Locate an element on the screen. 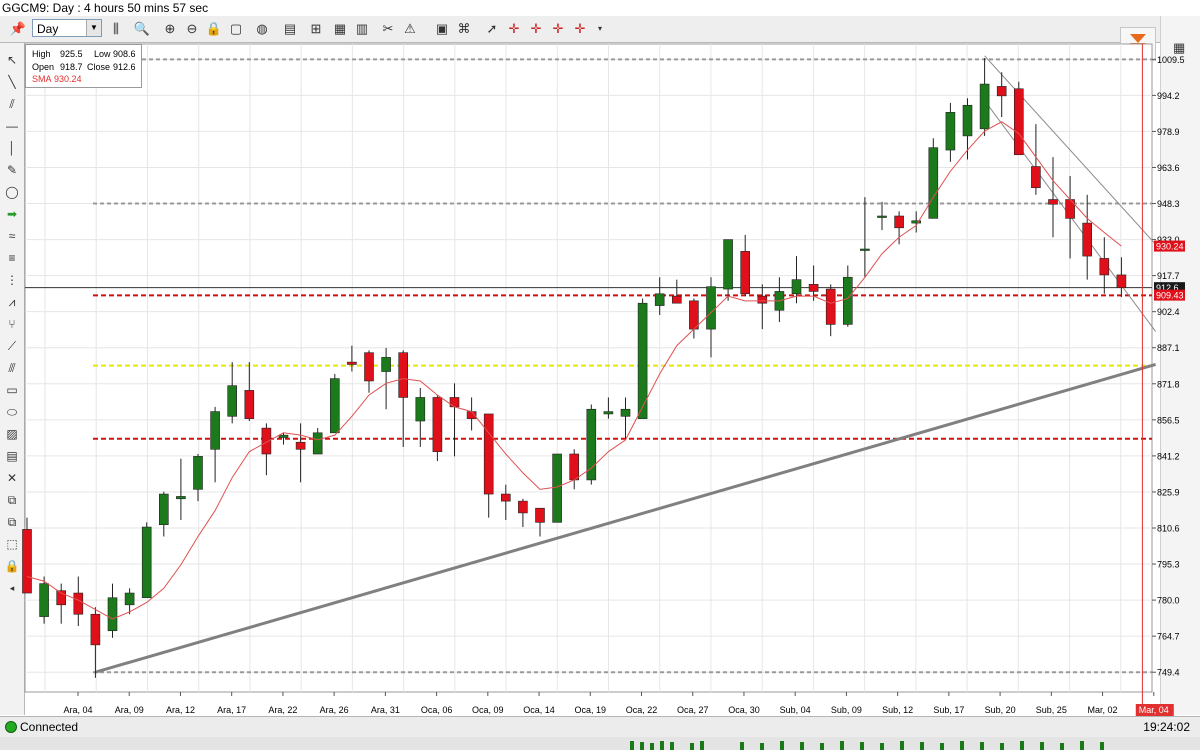 This screenshot has width=1200, height=750. y-tick-label: 810.6 is located at coordinates (1168, 528).